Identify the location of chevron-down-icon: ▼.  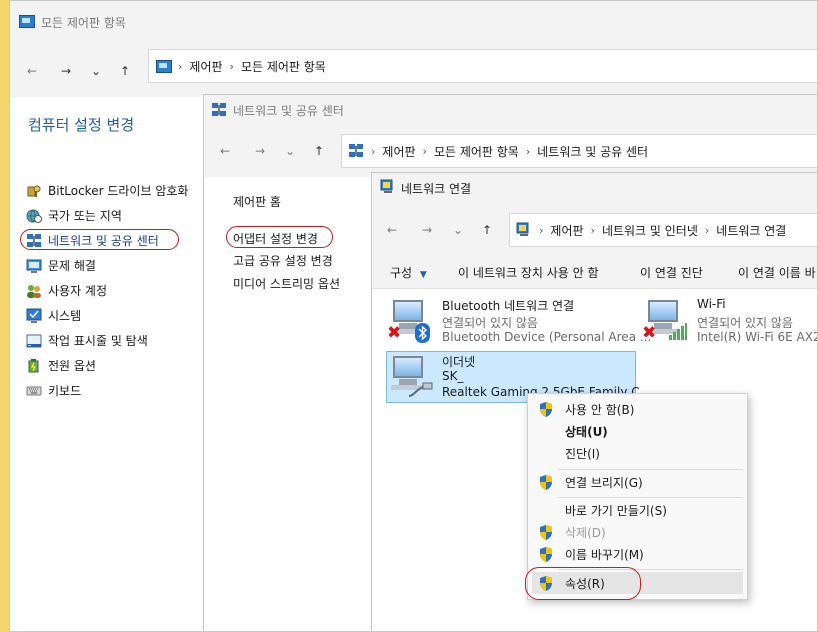
(423, 275).